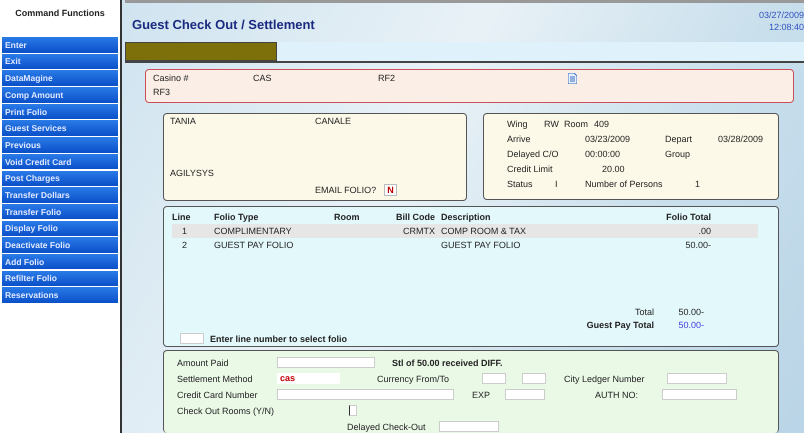 Image resolution: width=804 pixels, height=433 pixels. What do you see at coordinates (184, 245) in the screenshot?
I see `table-cell-text: 2` at bounding box center [184, 245].